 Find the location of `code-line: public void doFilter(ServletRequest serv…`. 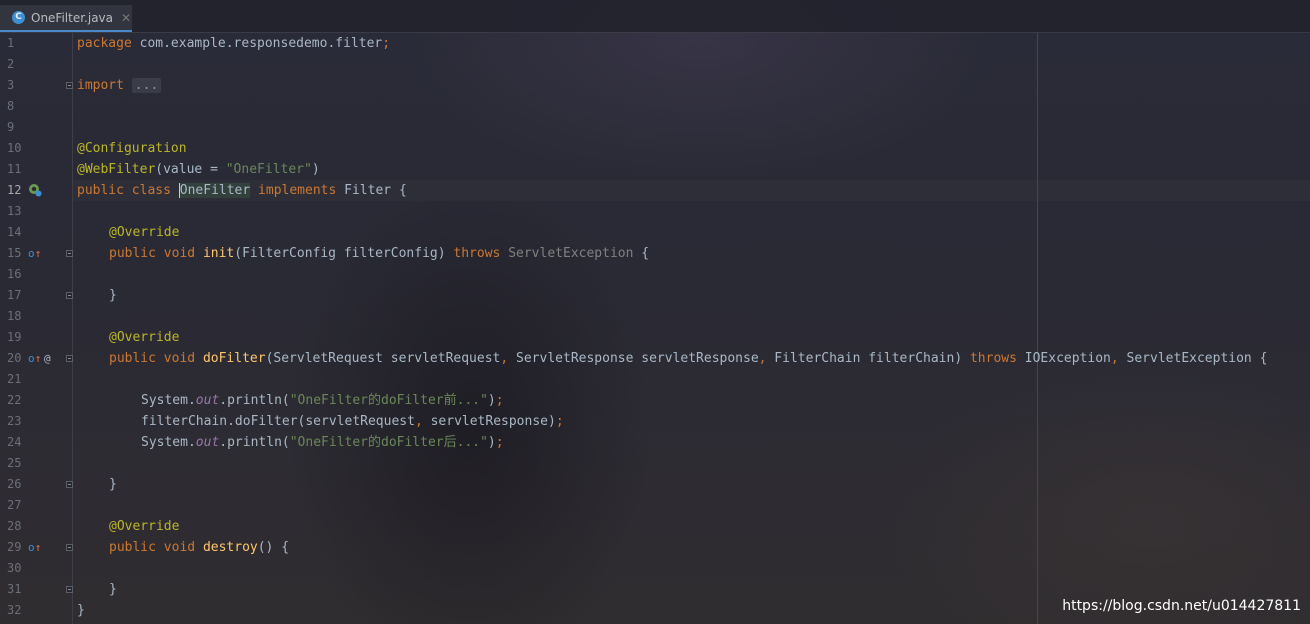

code-line: public void doFilter(ServletRequest serv… is located at coordinates (688, 358).